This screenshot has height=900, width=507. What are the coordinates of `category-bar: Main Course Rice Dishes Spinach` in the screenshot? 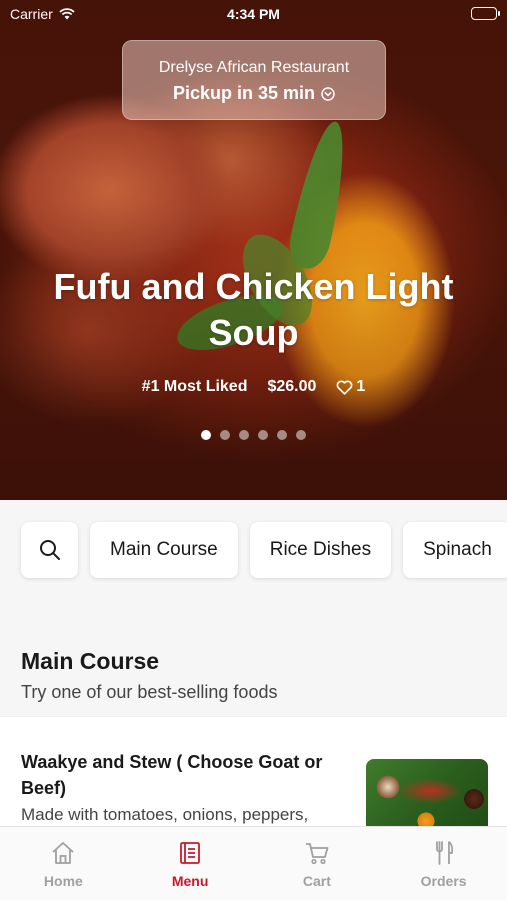 It's located at (253, 556).